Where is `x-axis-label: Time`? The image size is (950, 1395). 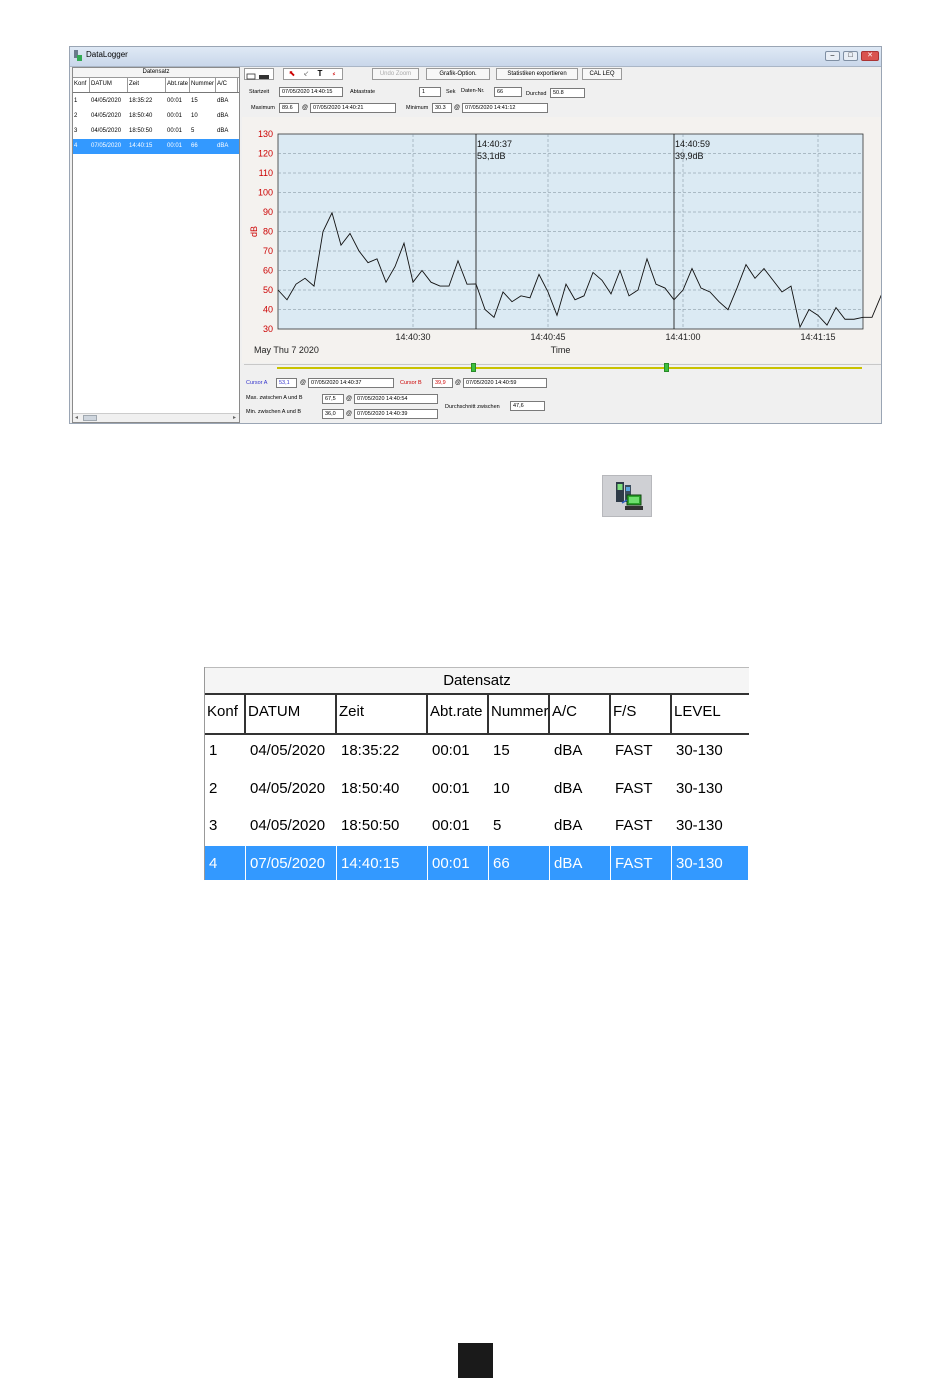
x-axis-label: Time is located at coordinates (561, 350).